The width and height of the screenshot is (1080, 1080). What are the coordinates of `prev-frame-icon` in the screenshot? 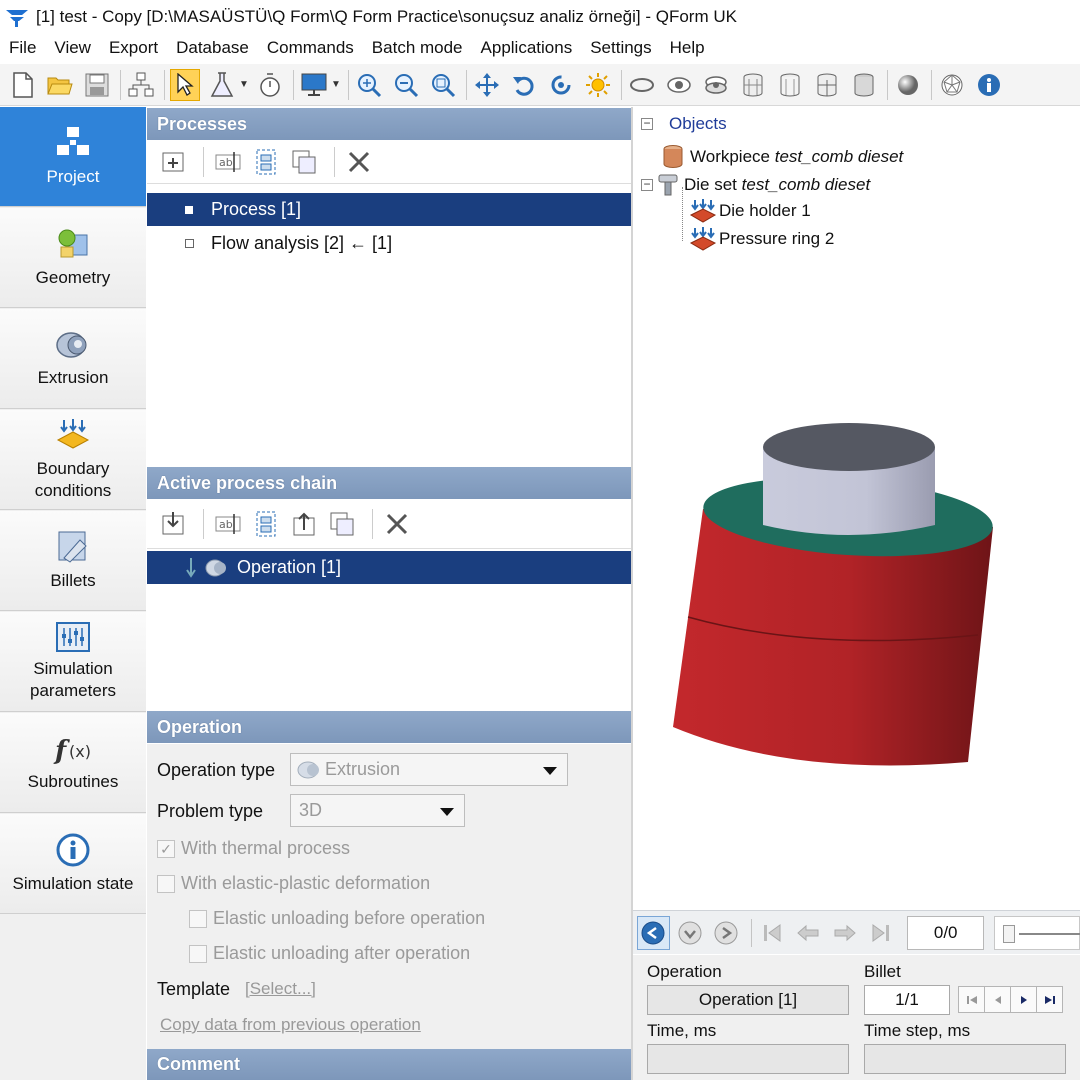 It's located at (808, 933).